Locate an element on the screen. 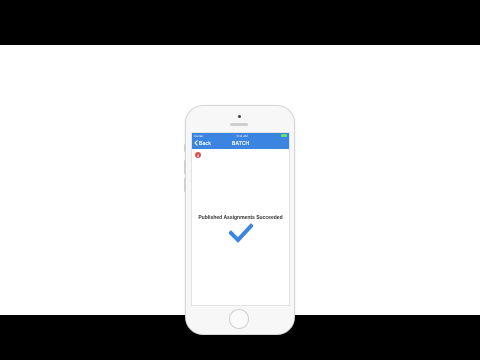 Image resolution: width=480 pixels, height=360 pixels. volume-up-button is located at coordinates (185, 167).